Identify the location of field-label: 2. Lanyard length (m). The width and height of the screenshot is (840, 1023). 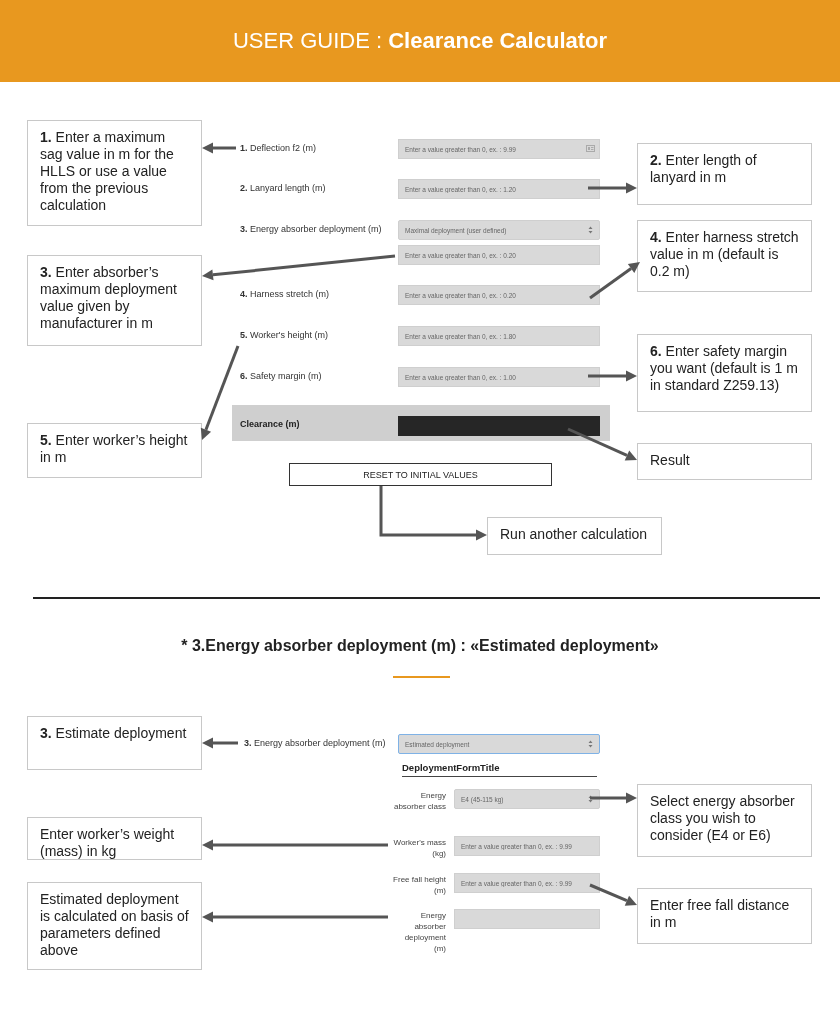
(283, 188).